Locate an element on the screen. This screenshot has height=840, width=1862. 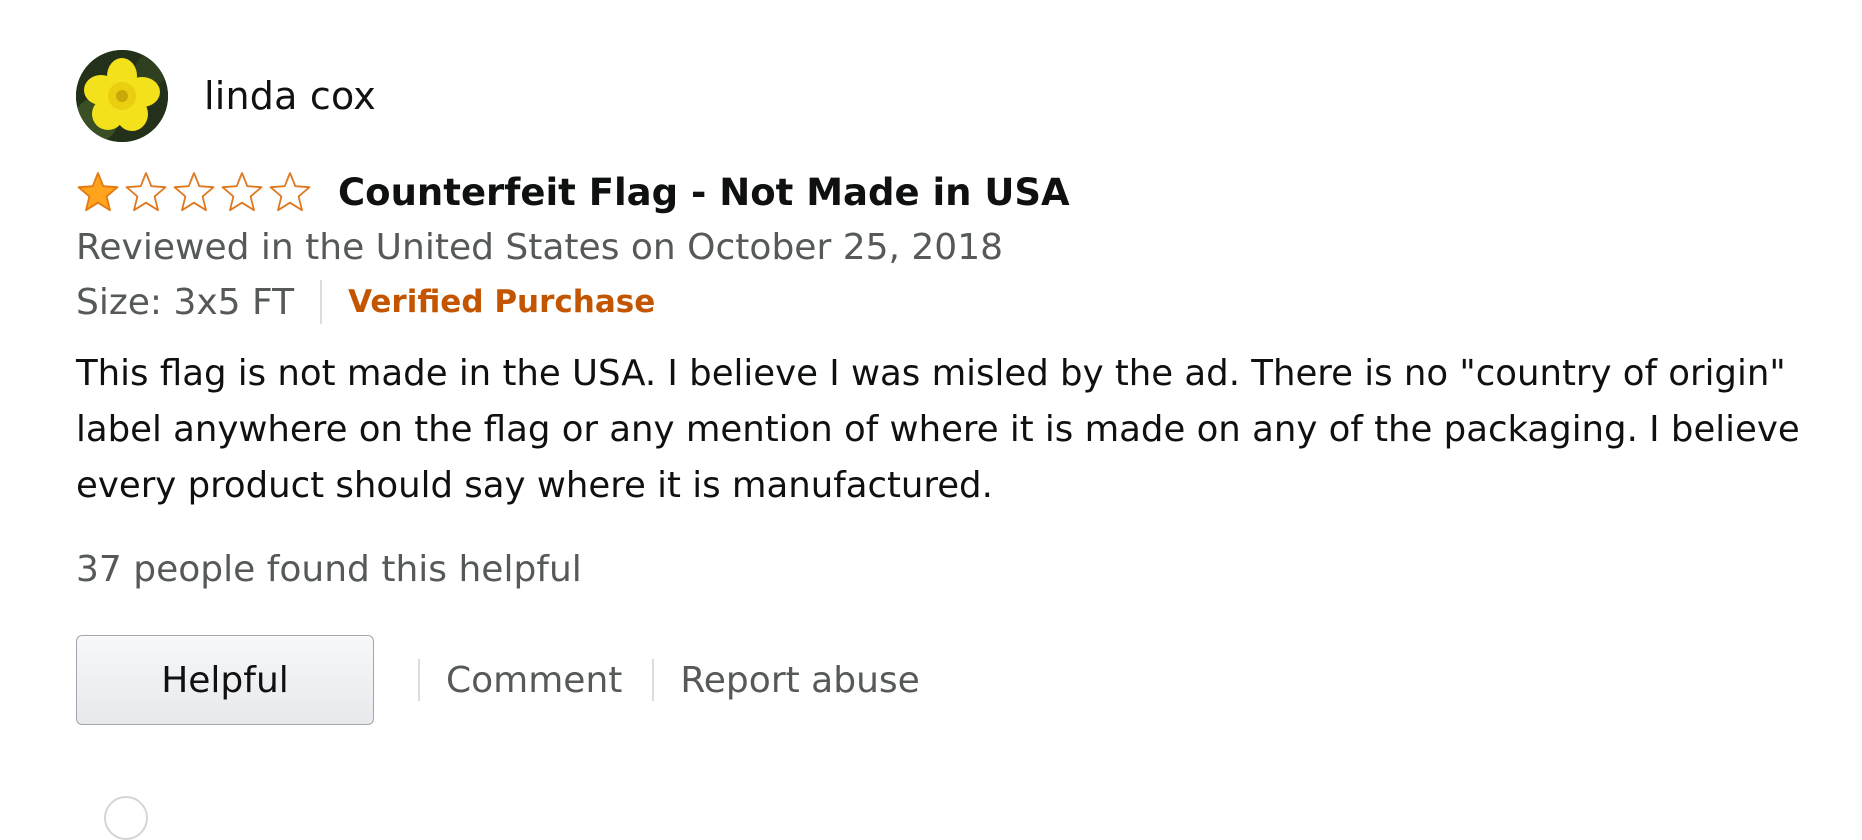
review-actions: Helpful Comment Report abuse is located at coordinates (956, 680).